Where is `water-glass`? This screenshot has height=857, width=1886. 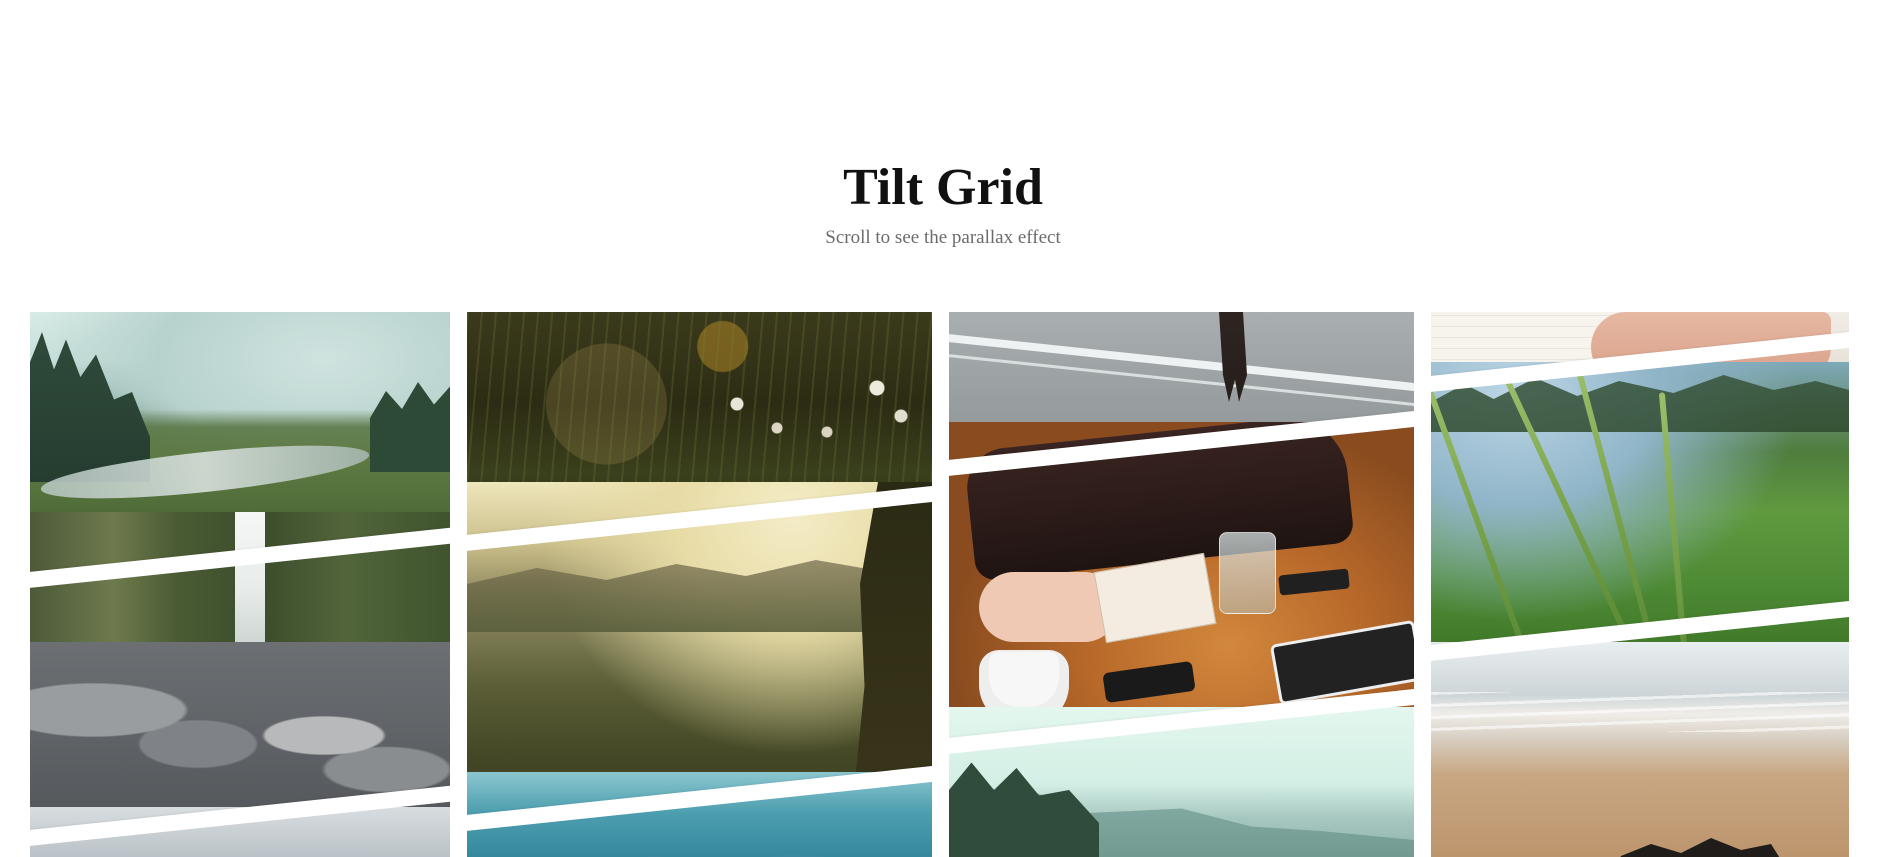
water-glass is located at coordinates (1247, 573).